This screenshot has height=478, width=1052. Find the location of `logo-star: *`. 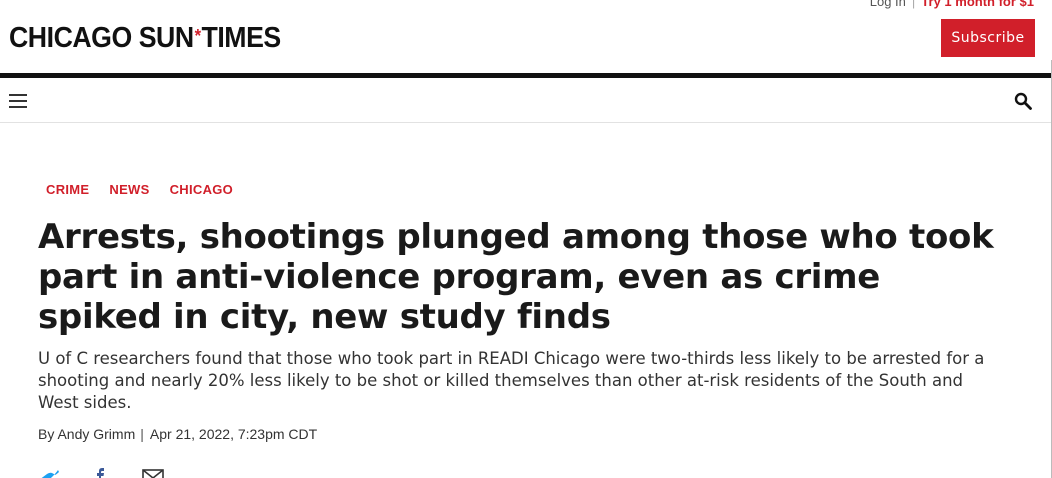

logo-star: * is located at coordinates (197, 36).